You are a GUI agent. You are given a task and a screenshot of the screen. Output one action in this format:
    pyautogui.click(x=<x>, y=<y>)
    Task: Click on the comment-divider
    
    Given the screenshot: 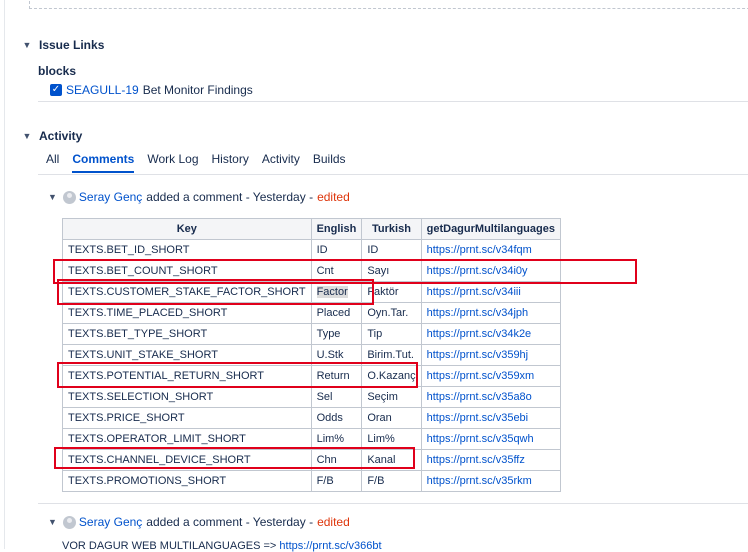 What is the action you would take?
    pyautogui.click(x=393, y=503)
    